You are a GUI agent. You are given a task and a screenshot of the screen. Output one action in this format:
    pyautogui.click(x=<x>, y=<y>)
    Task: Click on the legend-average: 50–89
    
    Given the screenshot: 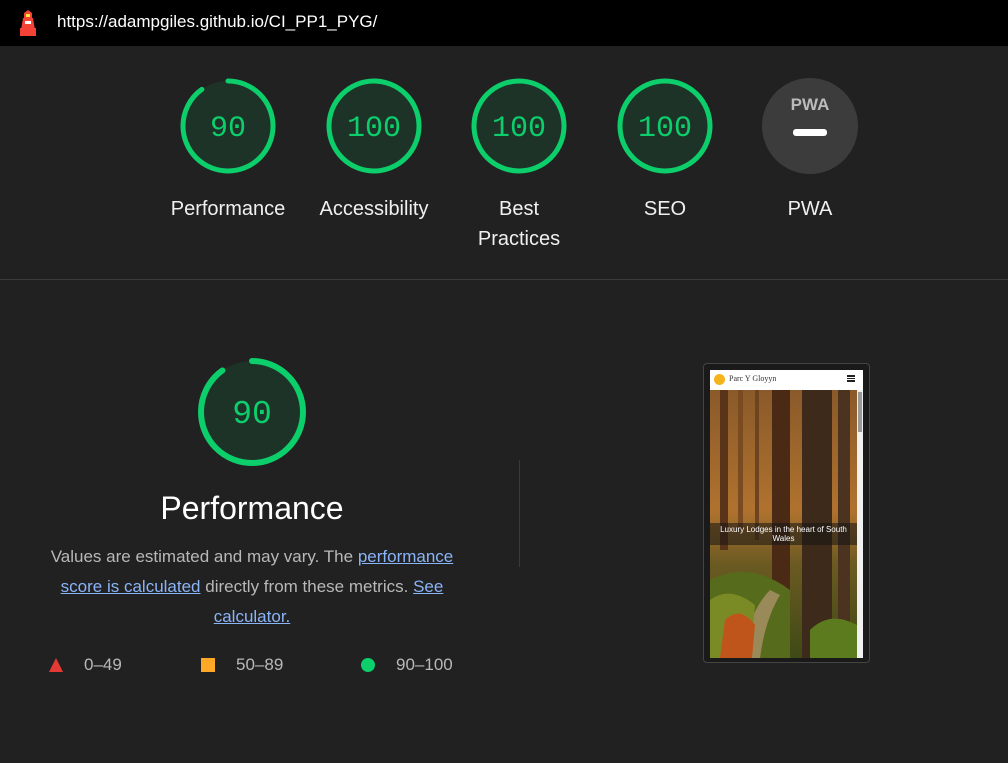 What is the action you would take?
    pyautogui.click(x=241, y=665)
    